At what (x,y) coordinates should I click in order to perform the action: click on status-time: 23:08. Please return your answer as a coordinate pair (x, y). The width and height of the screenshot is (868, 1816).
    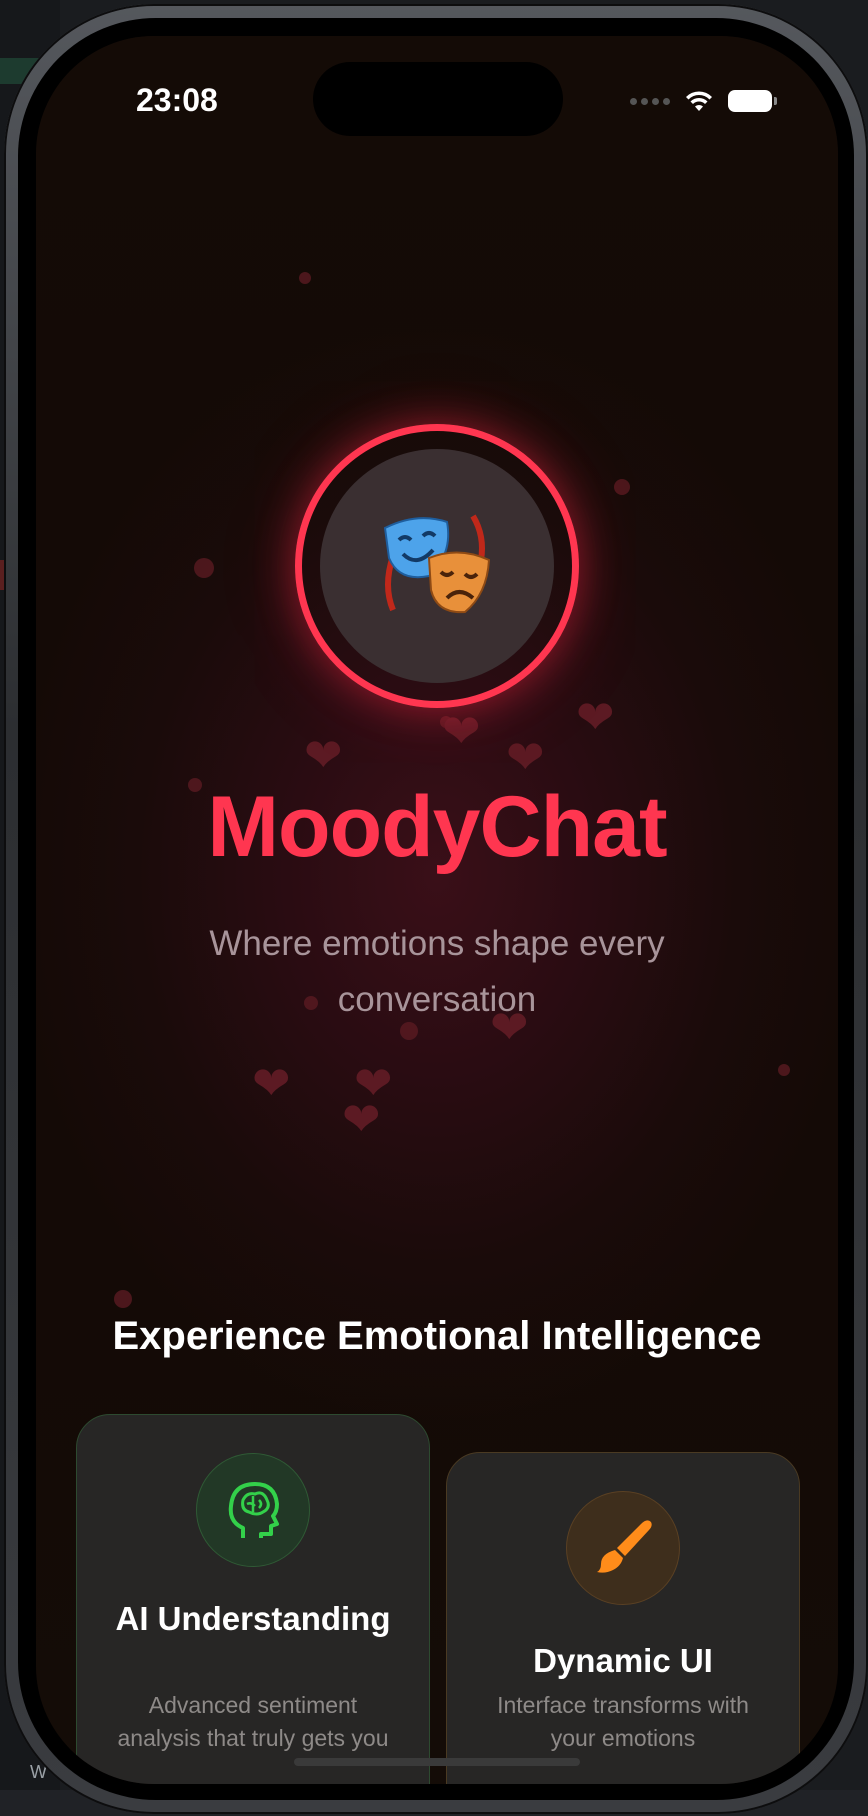
    Looking at the image, I should click on (177, 100).